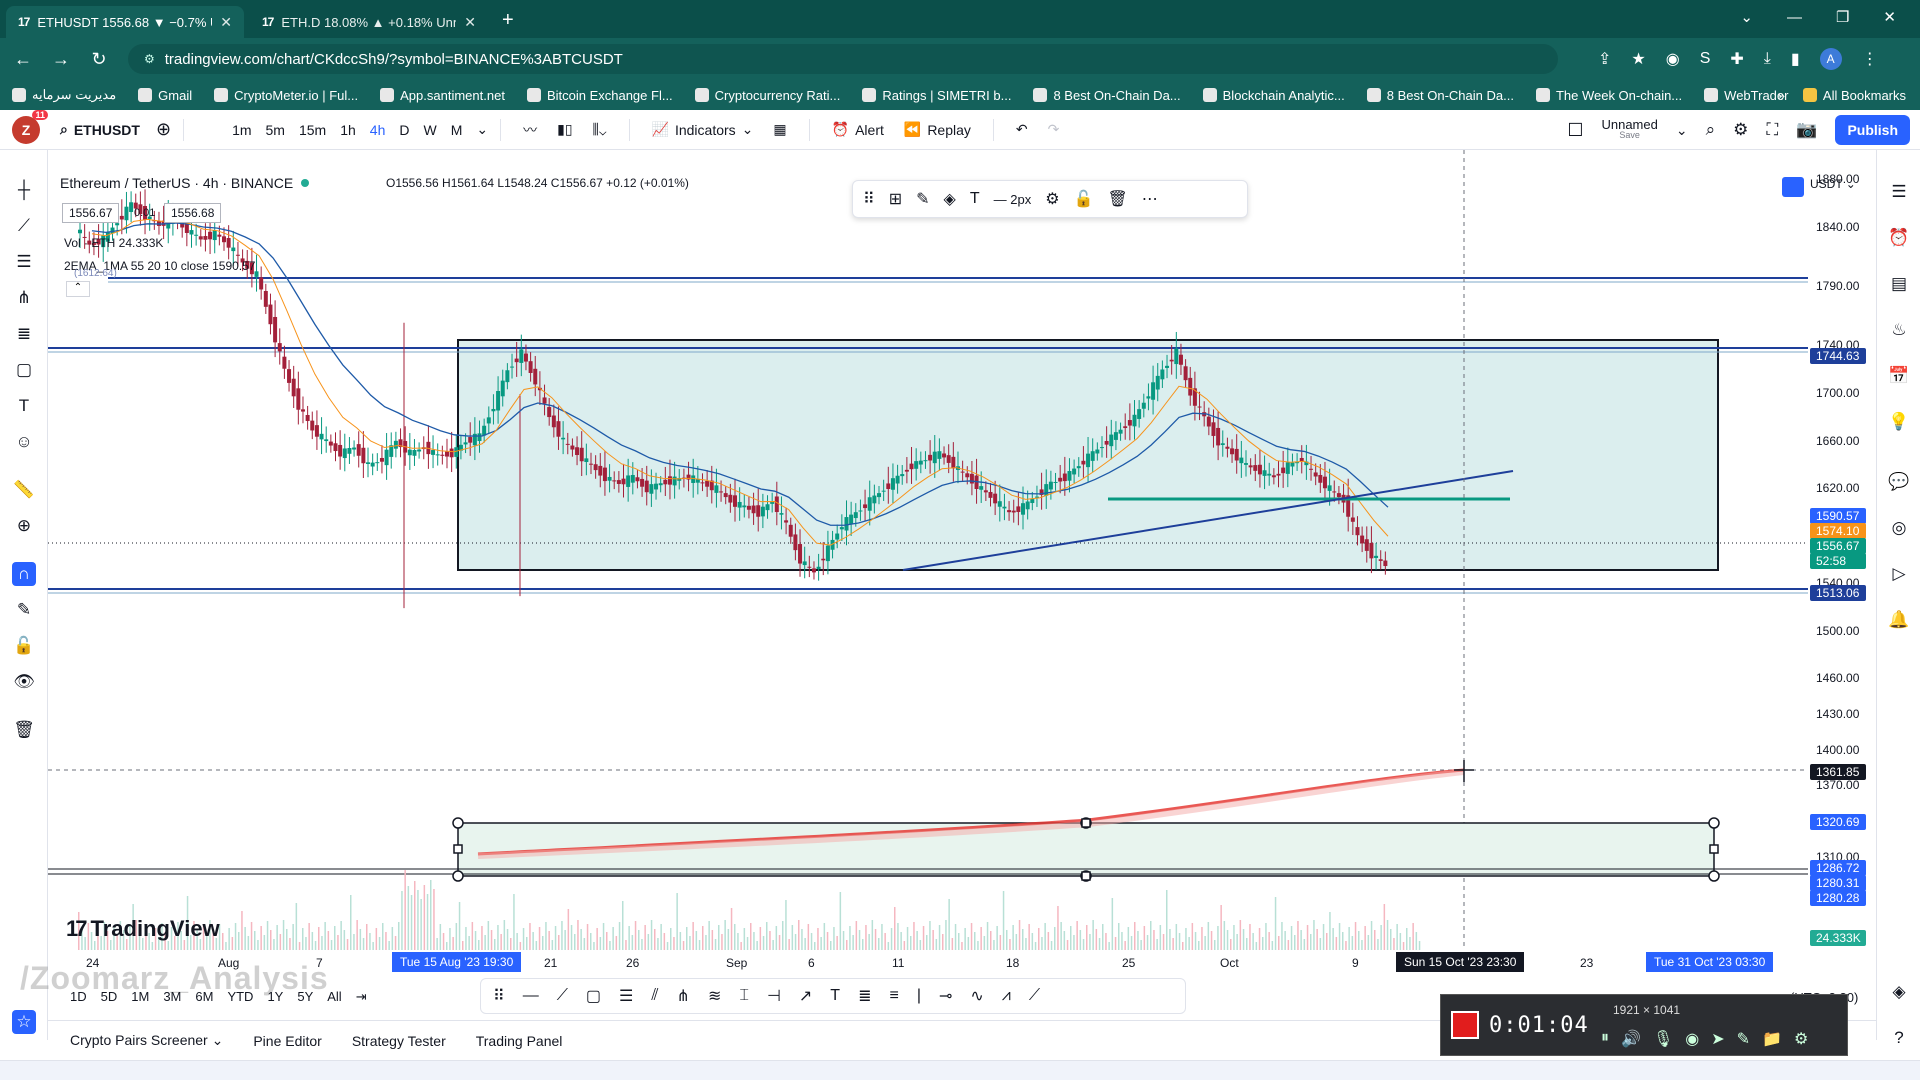 Image resolution: width=1920 pixels, height=1080 pixels. Describe the element at coordinates (774, 996) in the screenshot. I see `price-range-icon: ⊣` at that location.